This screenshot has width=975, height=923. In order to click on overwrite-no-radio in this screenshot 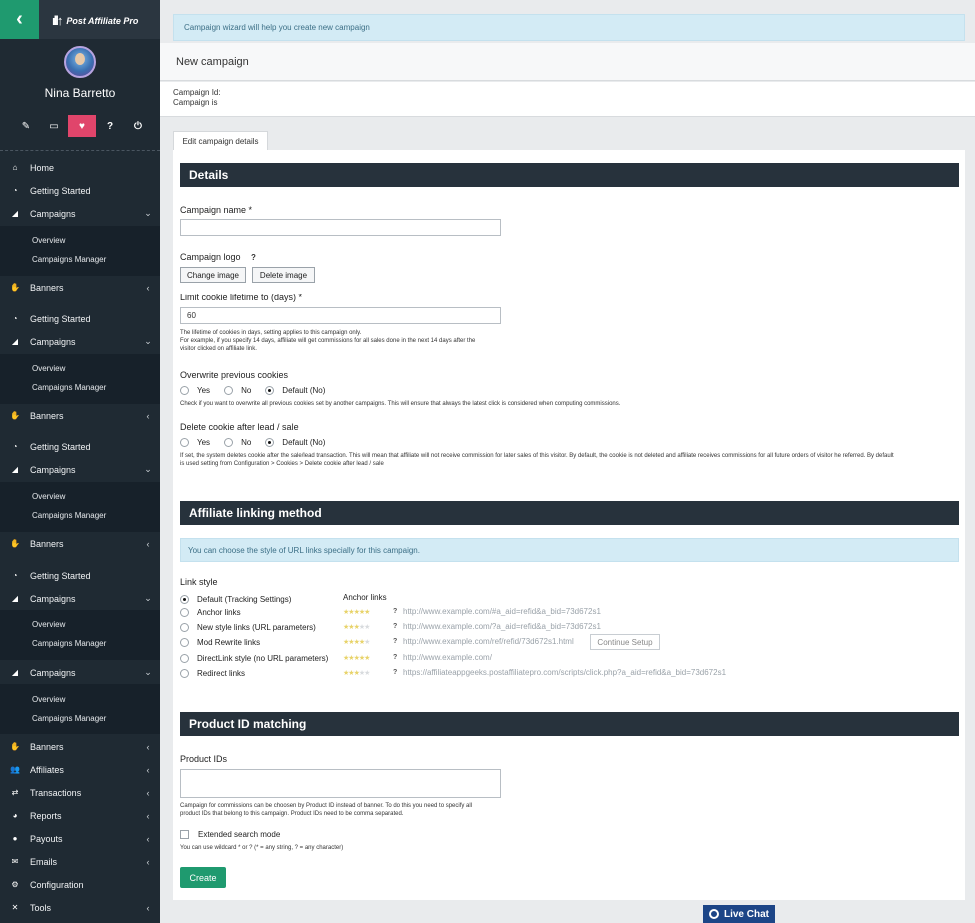, I will do `click(229, 390)`.